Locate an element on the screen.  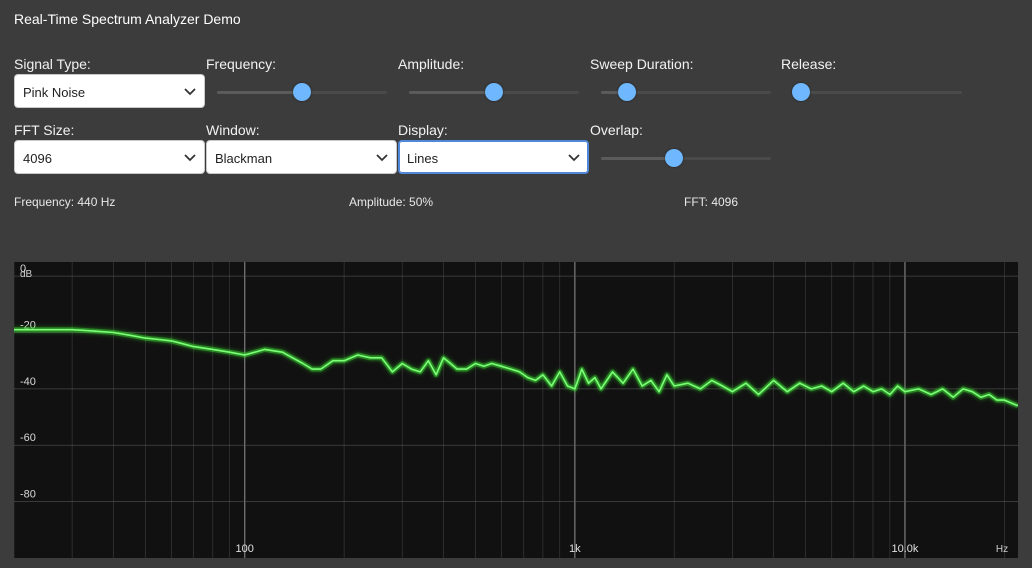
signal-type-value: Pink Noise is located at coordinates (54, 92).